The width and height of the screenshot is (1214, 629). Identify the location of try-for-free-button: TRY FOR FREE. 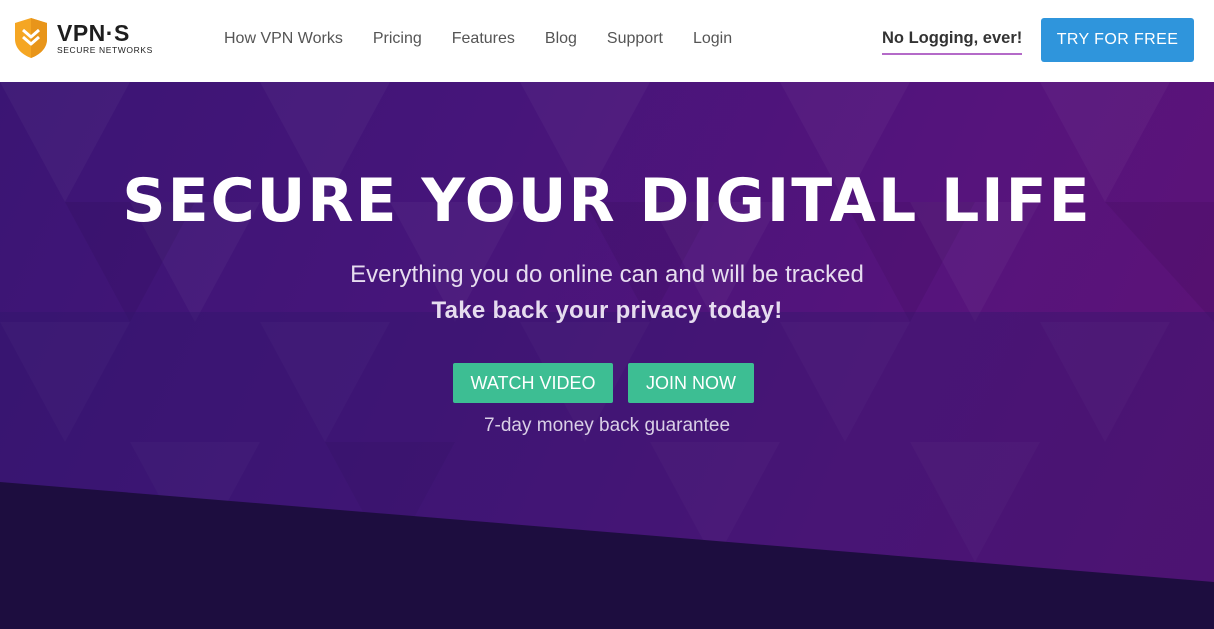
(1117, 40).